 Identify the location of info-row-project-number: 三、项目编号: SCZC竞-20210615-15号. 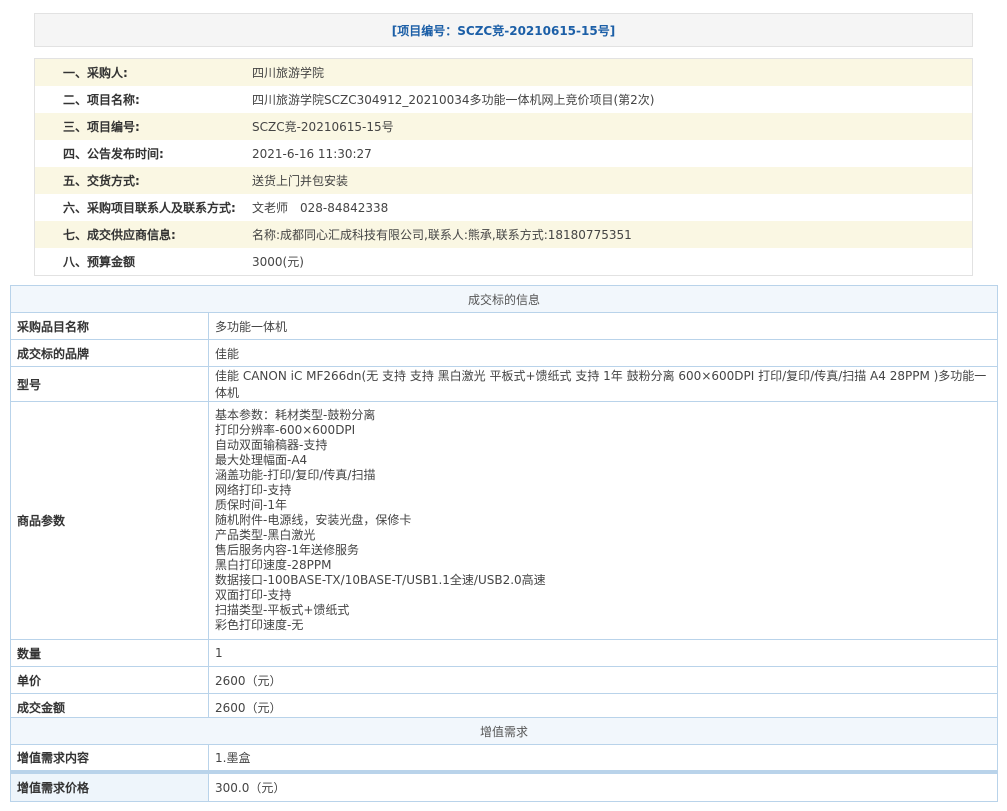
(503, 126).